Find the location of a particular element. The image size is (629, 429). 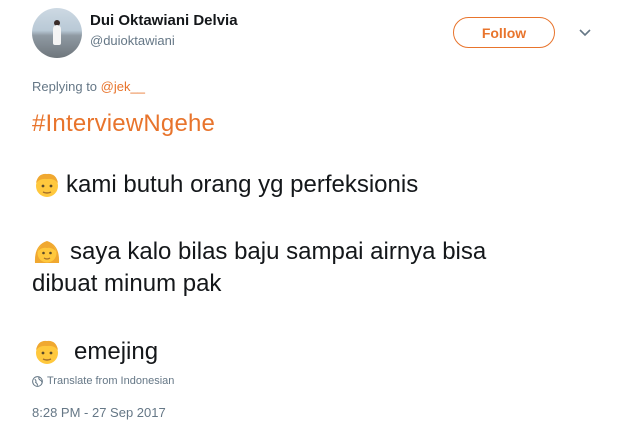

avatar-figure-body is located at coordinates (57, 35).